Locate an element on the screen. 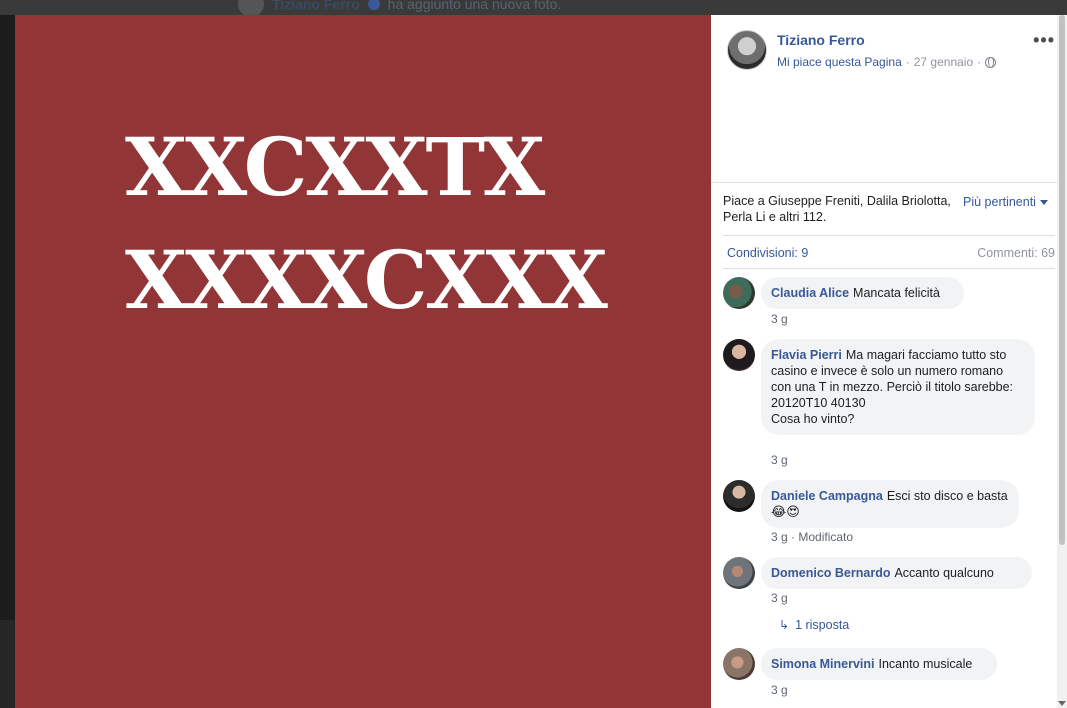  comment-text: Accanto qualcuno is located at coordinates (944, 573).